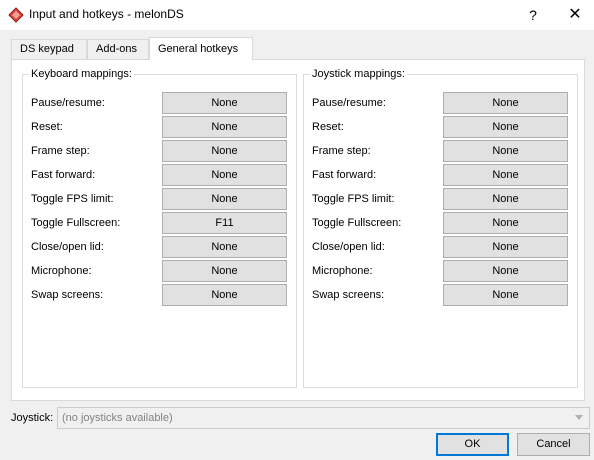 The height and width of the screenshot is (460, 594). Describe the element at coordinates (440, 151) in the screenshot. I see `joy-row-frame-step: Frame step: None` at that location.